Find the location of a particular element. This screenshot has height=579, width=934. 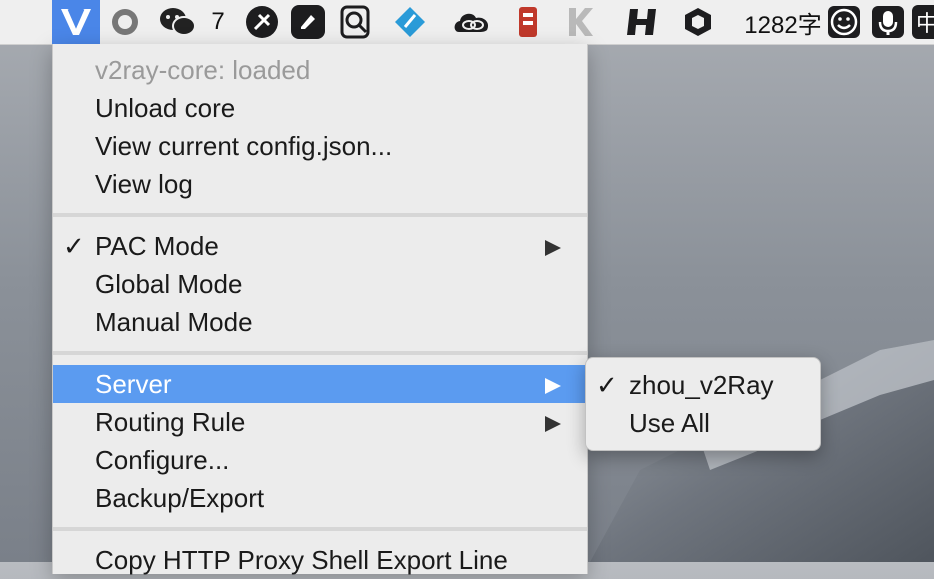

server-zhou-v2ray-label: zhou_v2Ray is located at coordinates (701, 385).